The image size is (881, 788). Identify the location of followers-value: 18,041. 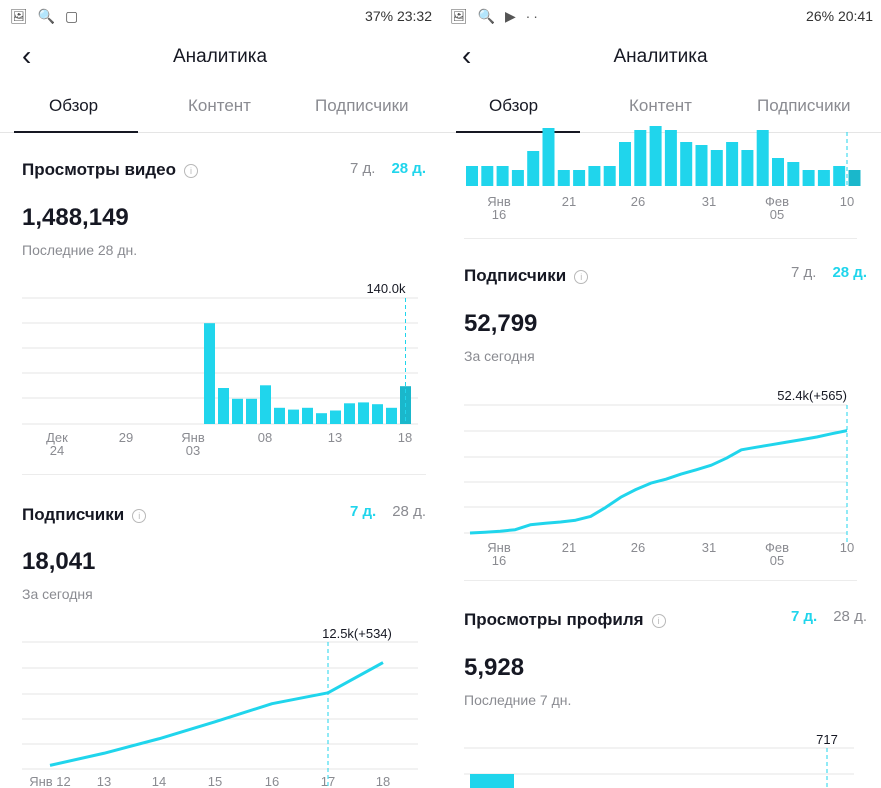
(59, 561).